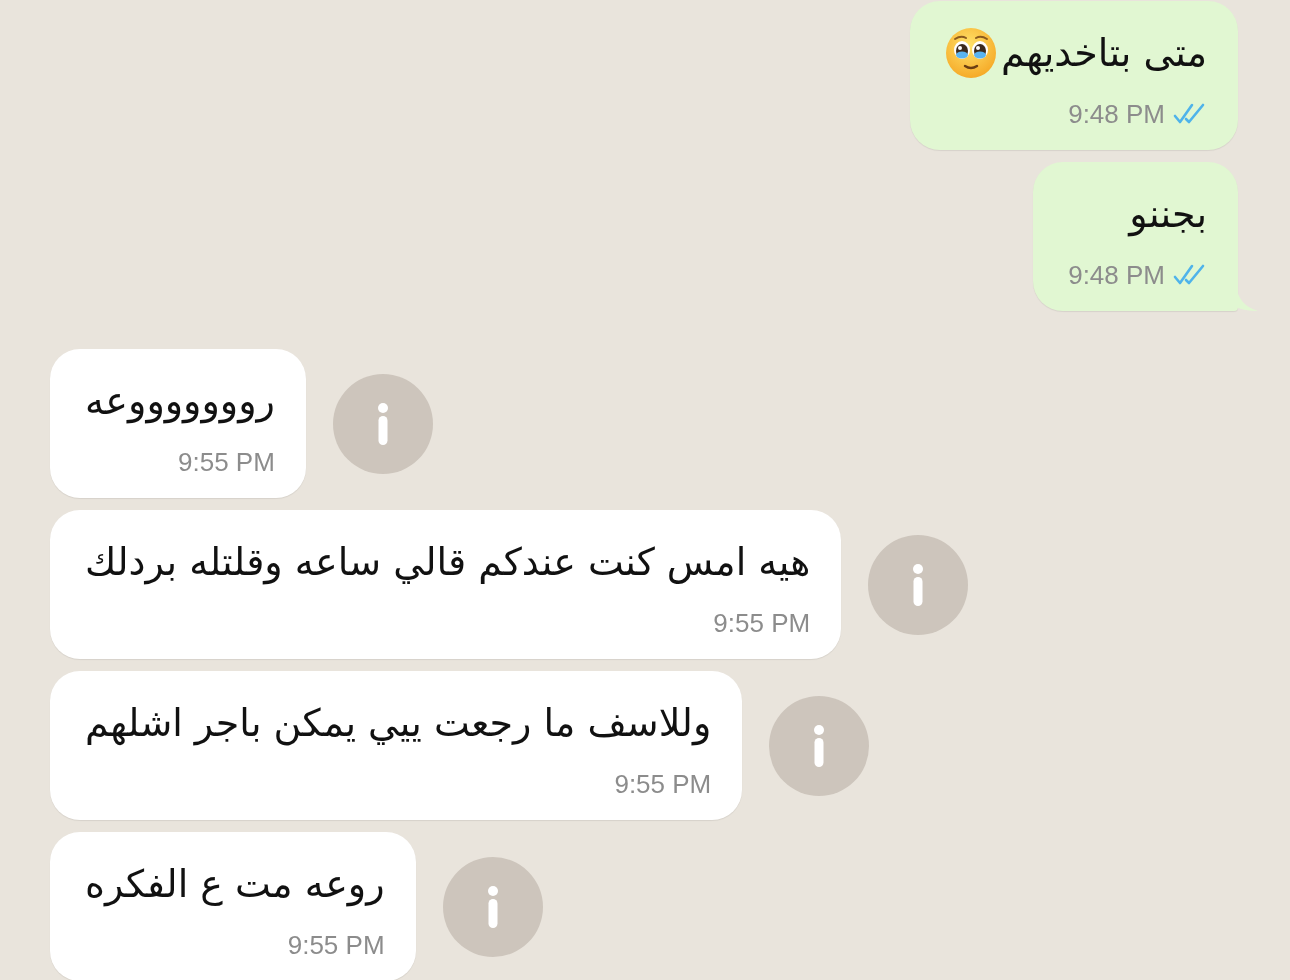 The width and height of the screenshot is (1290, 980). What do you see at coordinates (1168, 215) in the screenshot?
I see `message-text: بجننو` at bounding box center [1168, 215].